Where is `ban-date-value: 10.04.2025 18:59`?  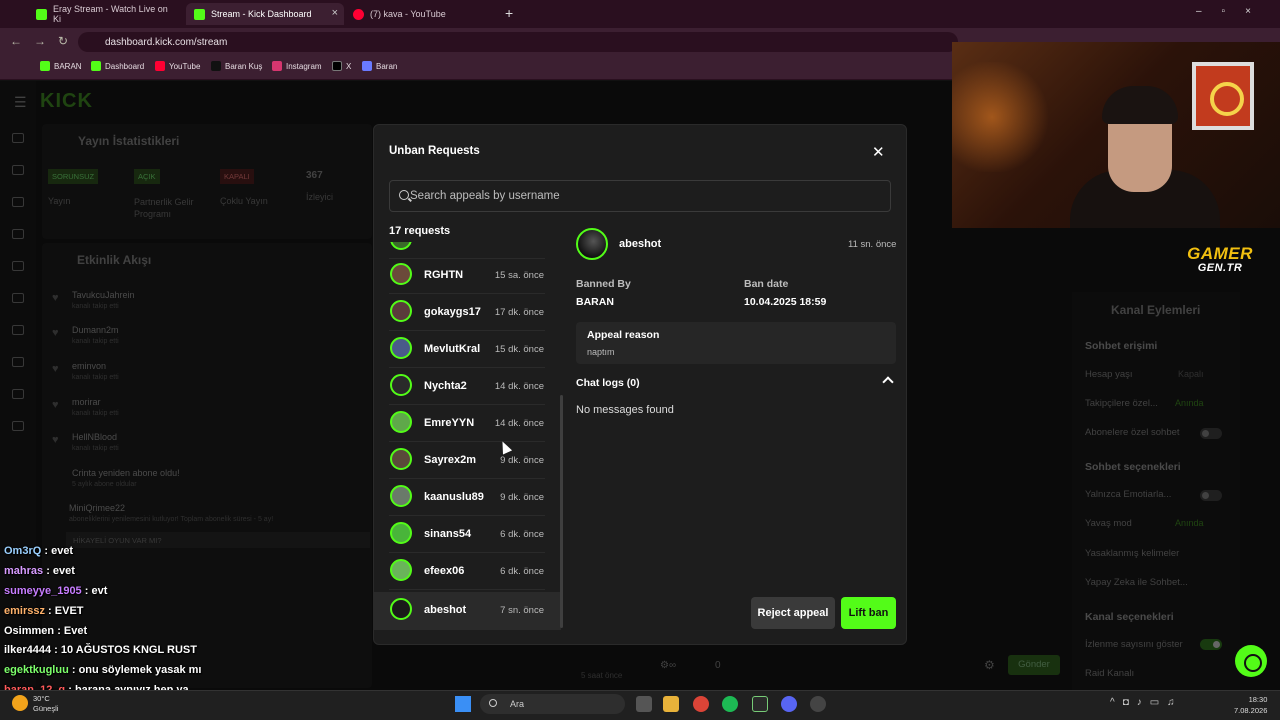
ban-date-value: 10.04.2025 18:59 is located at coordinates (785, 302).